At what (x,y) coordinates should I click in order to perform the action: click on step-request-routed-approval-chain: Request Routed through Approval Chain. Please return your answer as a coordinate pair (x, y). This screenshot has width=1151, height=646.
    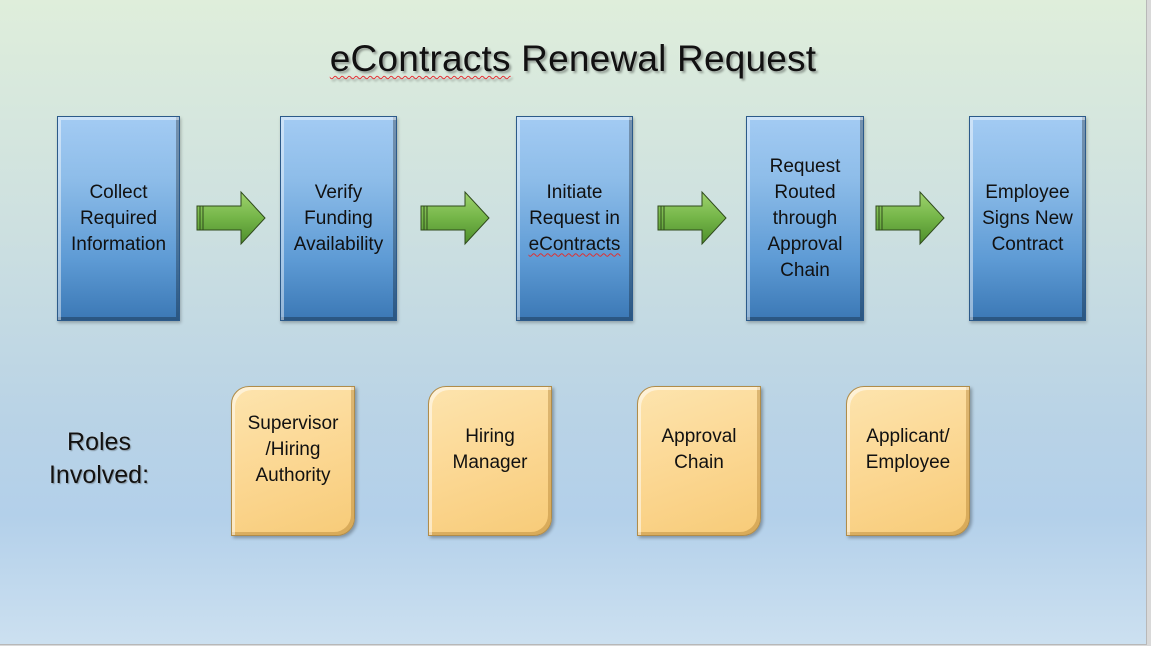
    Looking at the image, I should click on (805, 218).